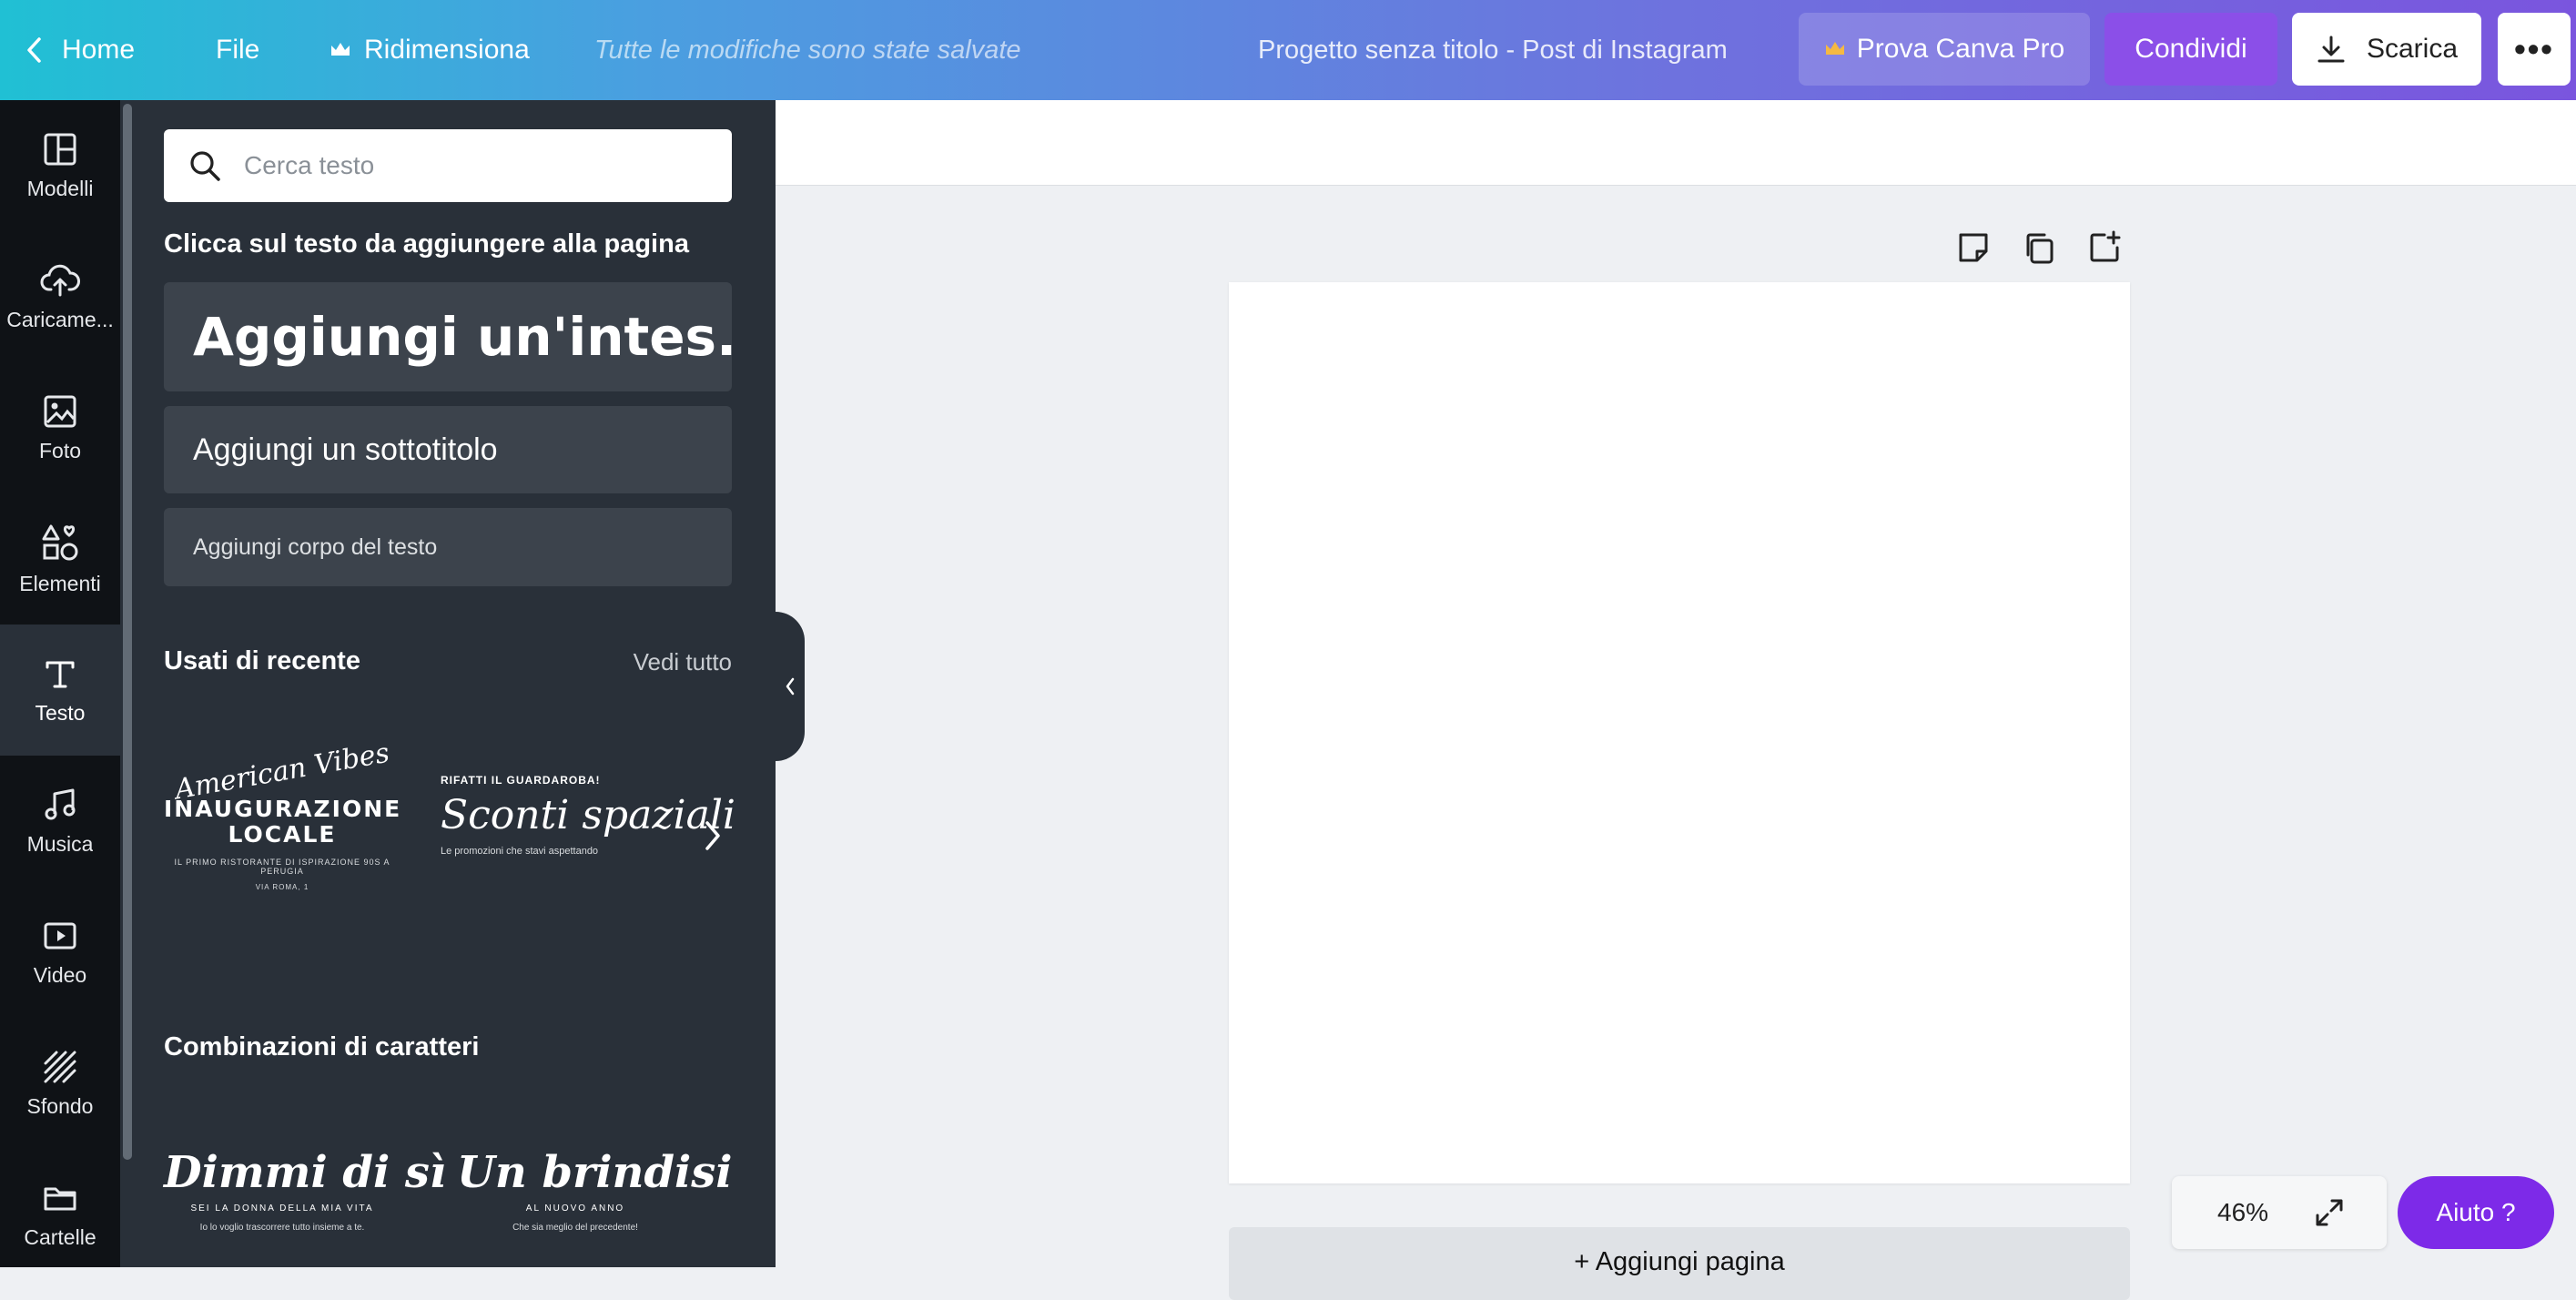 The width and height of the screenshot is (2576, 1300). Describe the element at coordinates (588, 815) in the screenshot. I see `template-script-text: Sconti spaziali` at that location.